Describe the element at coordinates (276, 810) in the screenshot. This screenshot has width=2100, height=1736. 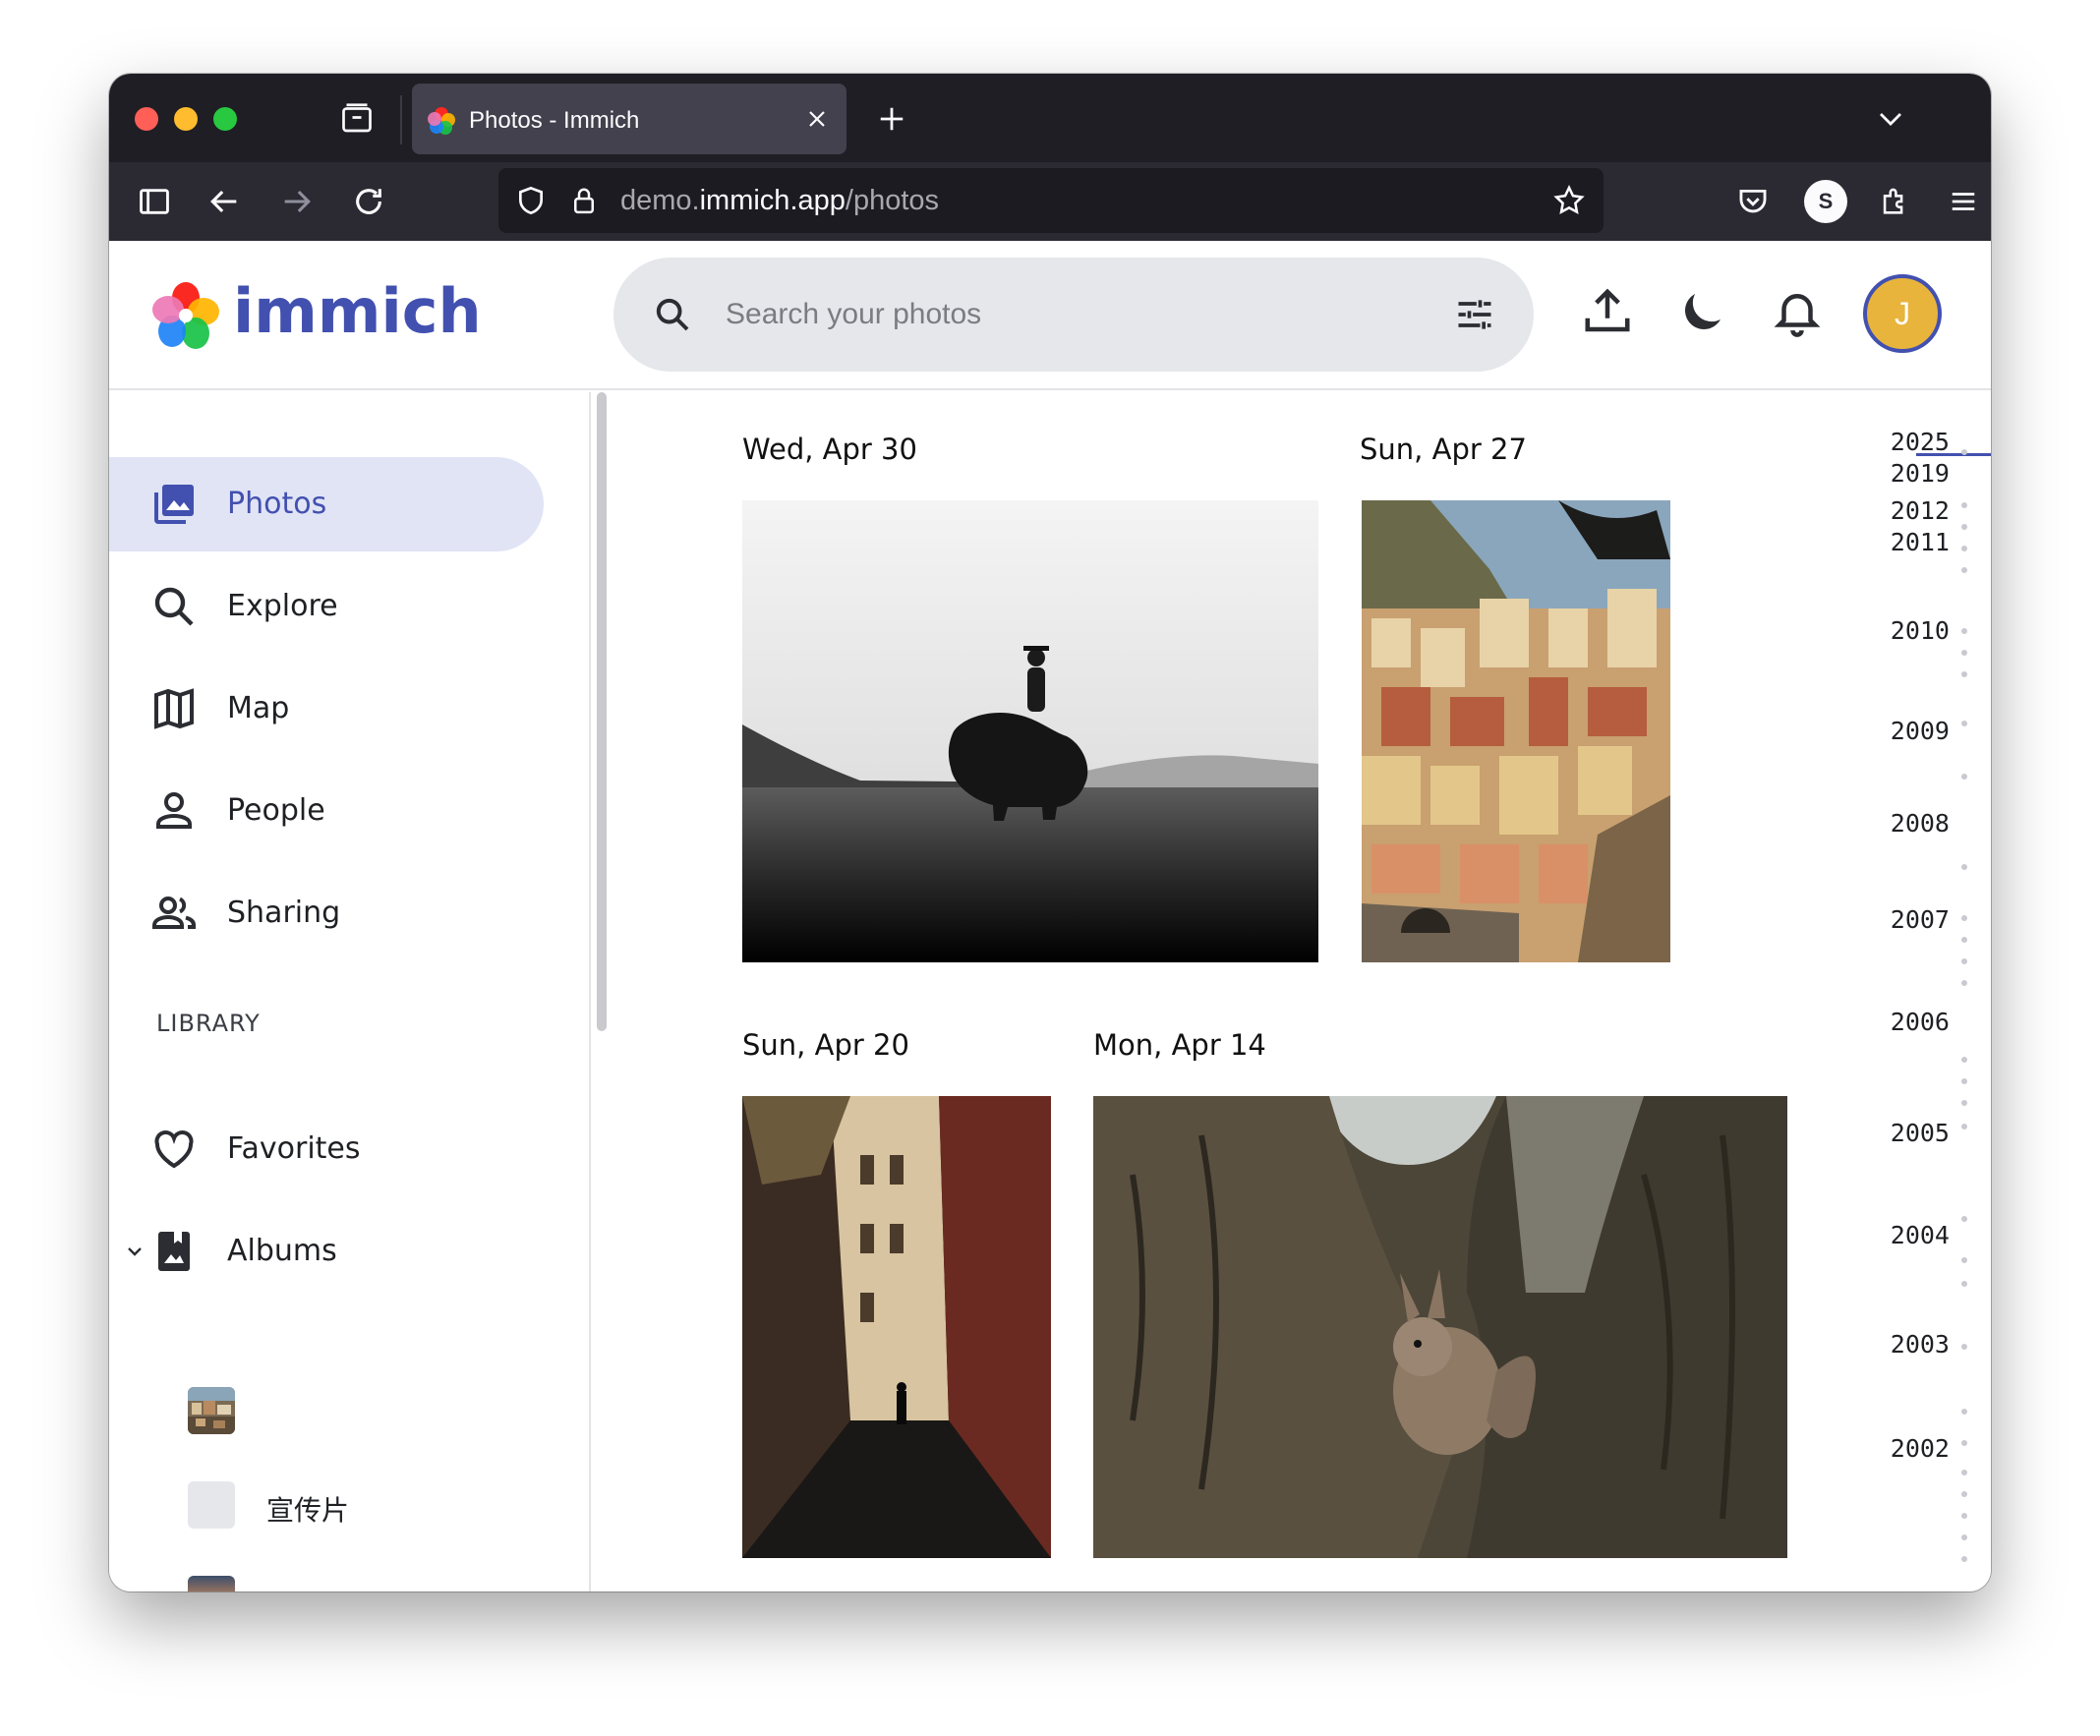
I see `sidebar-item-label: People` at that location.